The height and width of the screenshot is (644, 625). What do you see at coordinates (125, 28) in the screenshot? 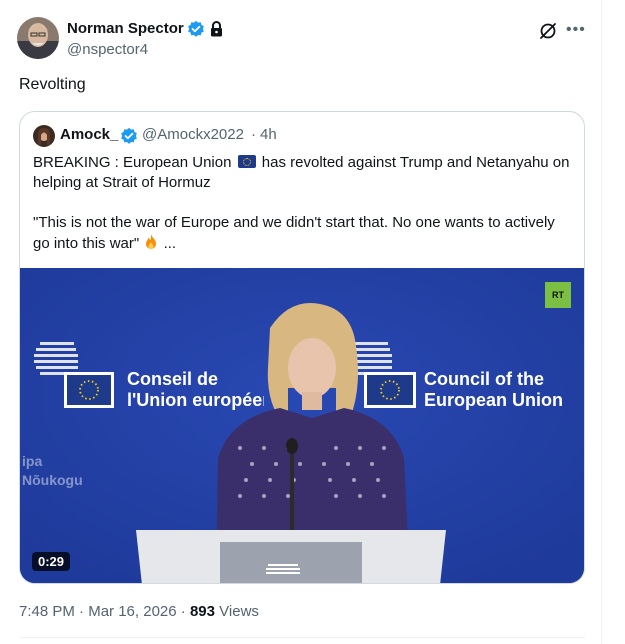
I see `author-name: Norman Spector` at bounding box center [125, 28].